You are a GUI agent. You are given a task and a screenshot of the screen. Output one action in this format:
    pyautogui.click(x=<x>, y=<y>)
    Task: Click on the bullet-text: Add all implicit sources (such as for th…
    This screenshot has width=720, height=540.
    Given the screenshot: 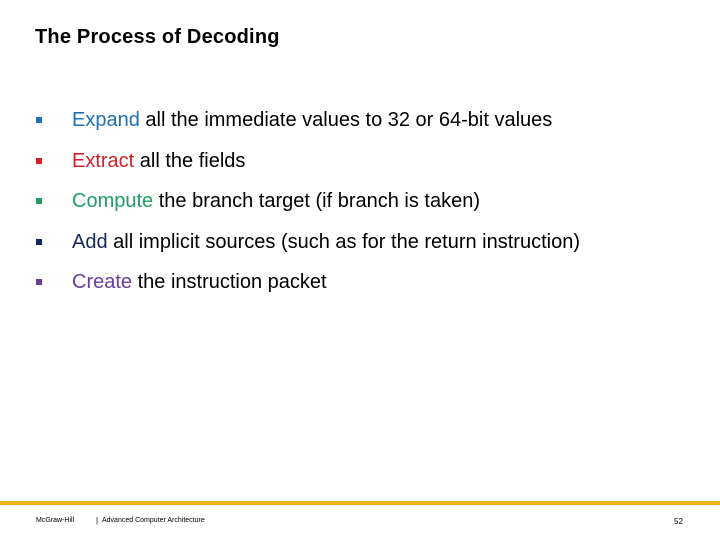 What is the action you would take?
    pyautogui.click(x=326, y=242)
    